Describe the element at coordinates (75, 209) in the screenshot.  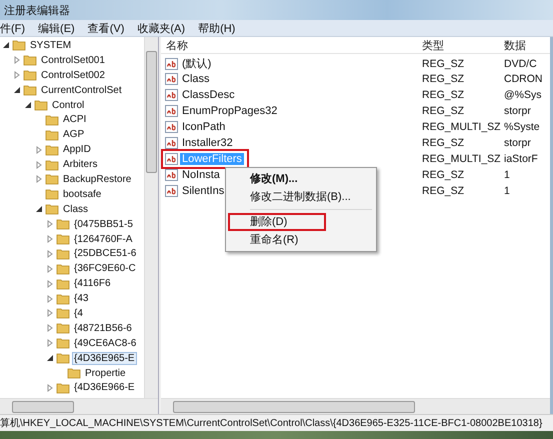
I see `tree-item: Class` at that location.